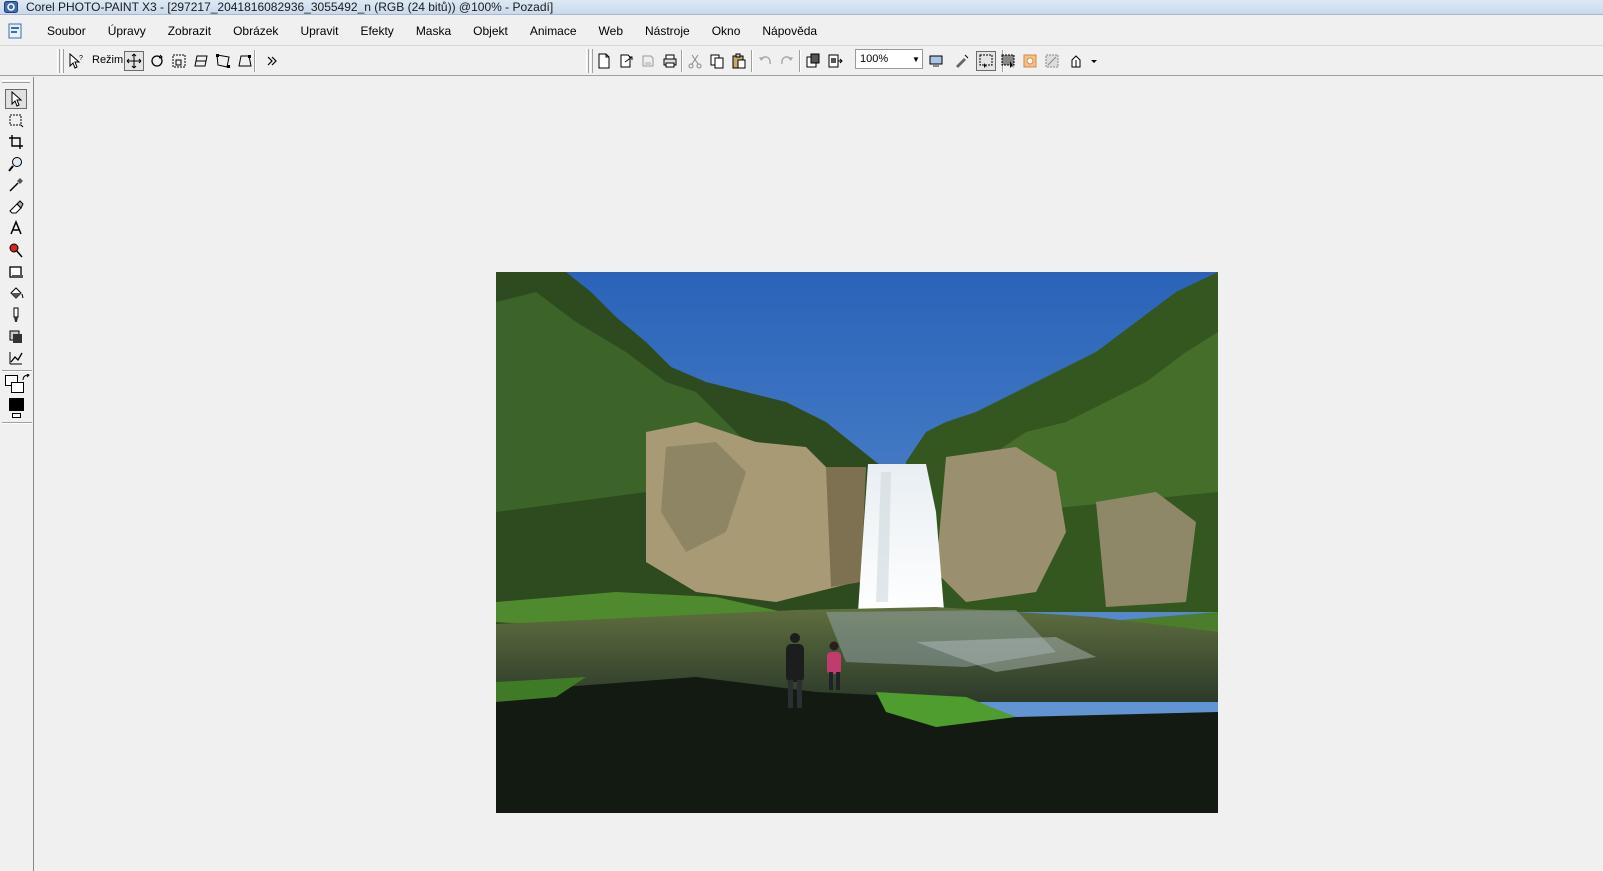 This screenshot has height=871, width=1603. I want to click on menu-nastroje: Nástroje, so click(667, 31).